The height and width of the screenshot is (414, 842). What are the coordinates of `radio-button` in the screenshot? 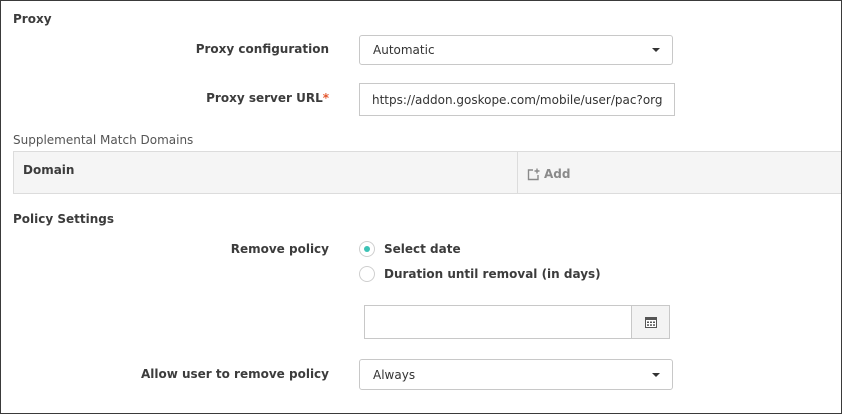 It's located at (367, 274).